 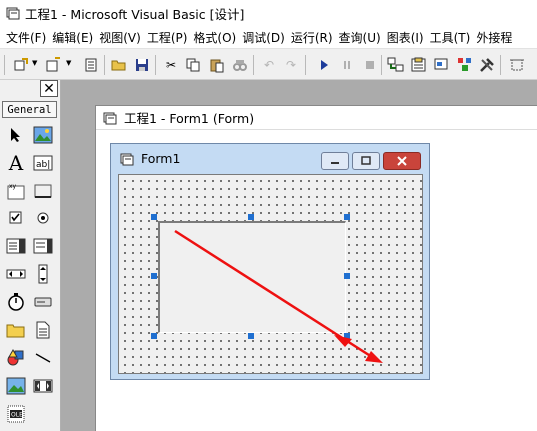 I want to click on annotation-arrow, so click(x=278, y=296).